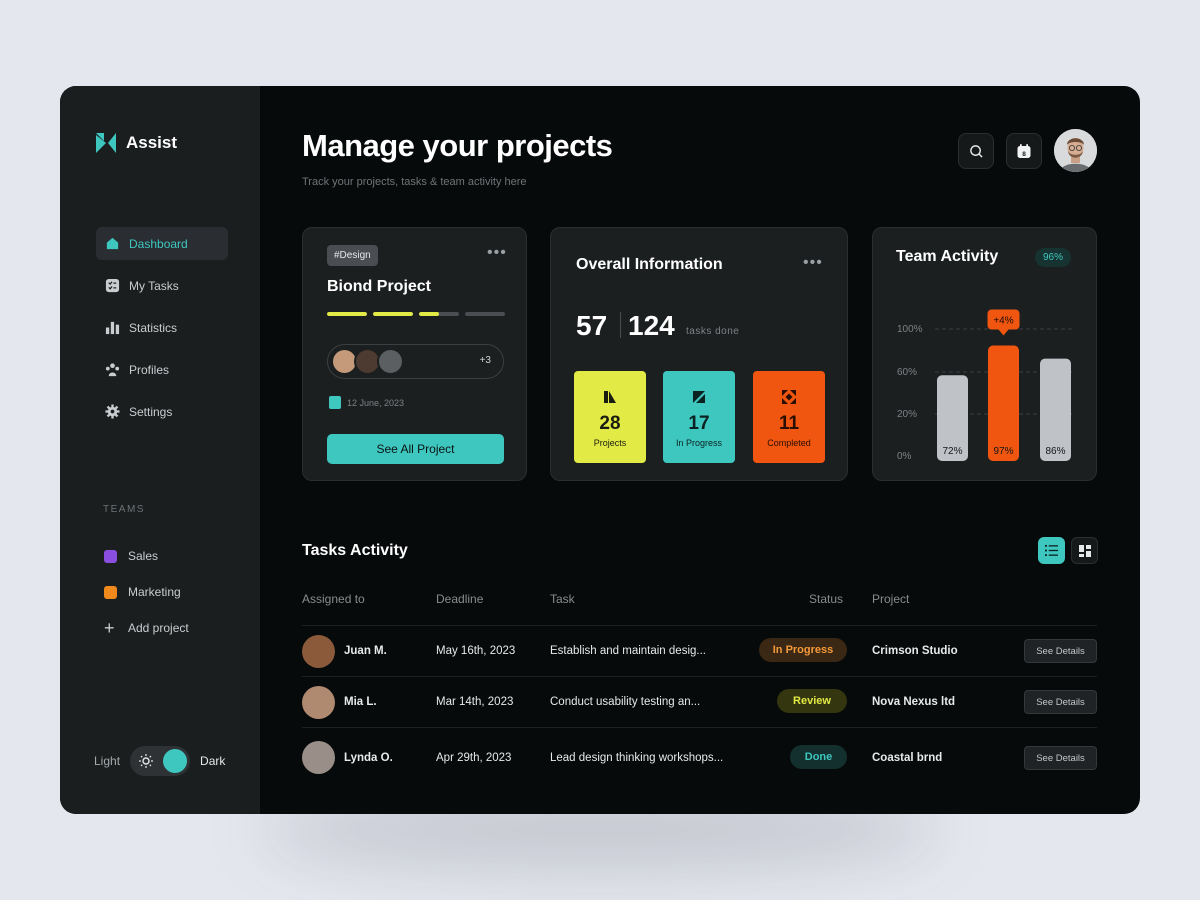 The width and height of the screenshot is (1200, 900). What do you see at coordinates (699, 423) in the screenshot?
I see `tile-value: 17` at bounding box center [699, 423].